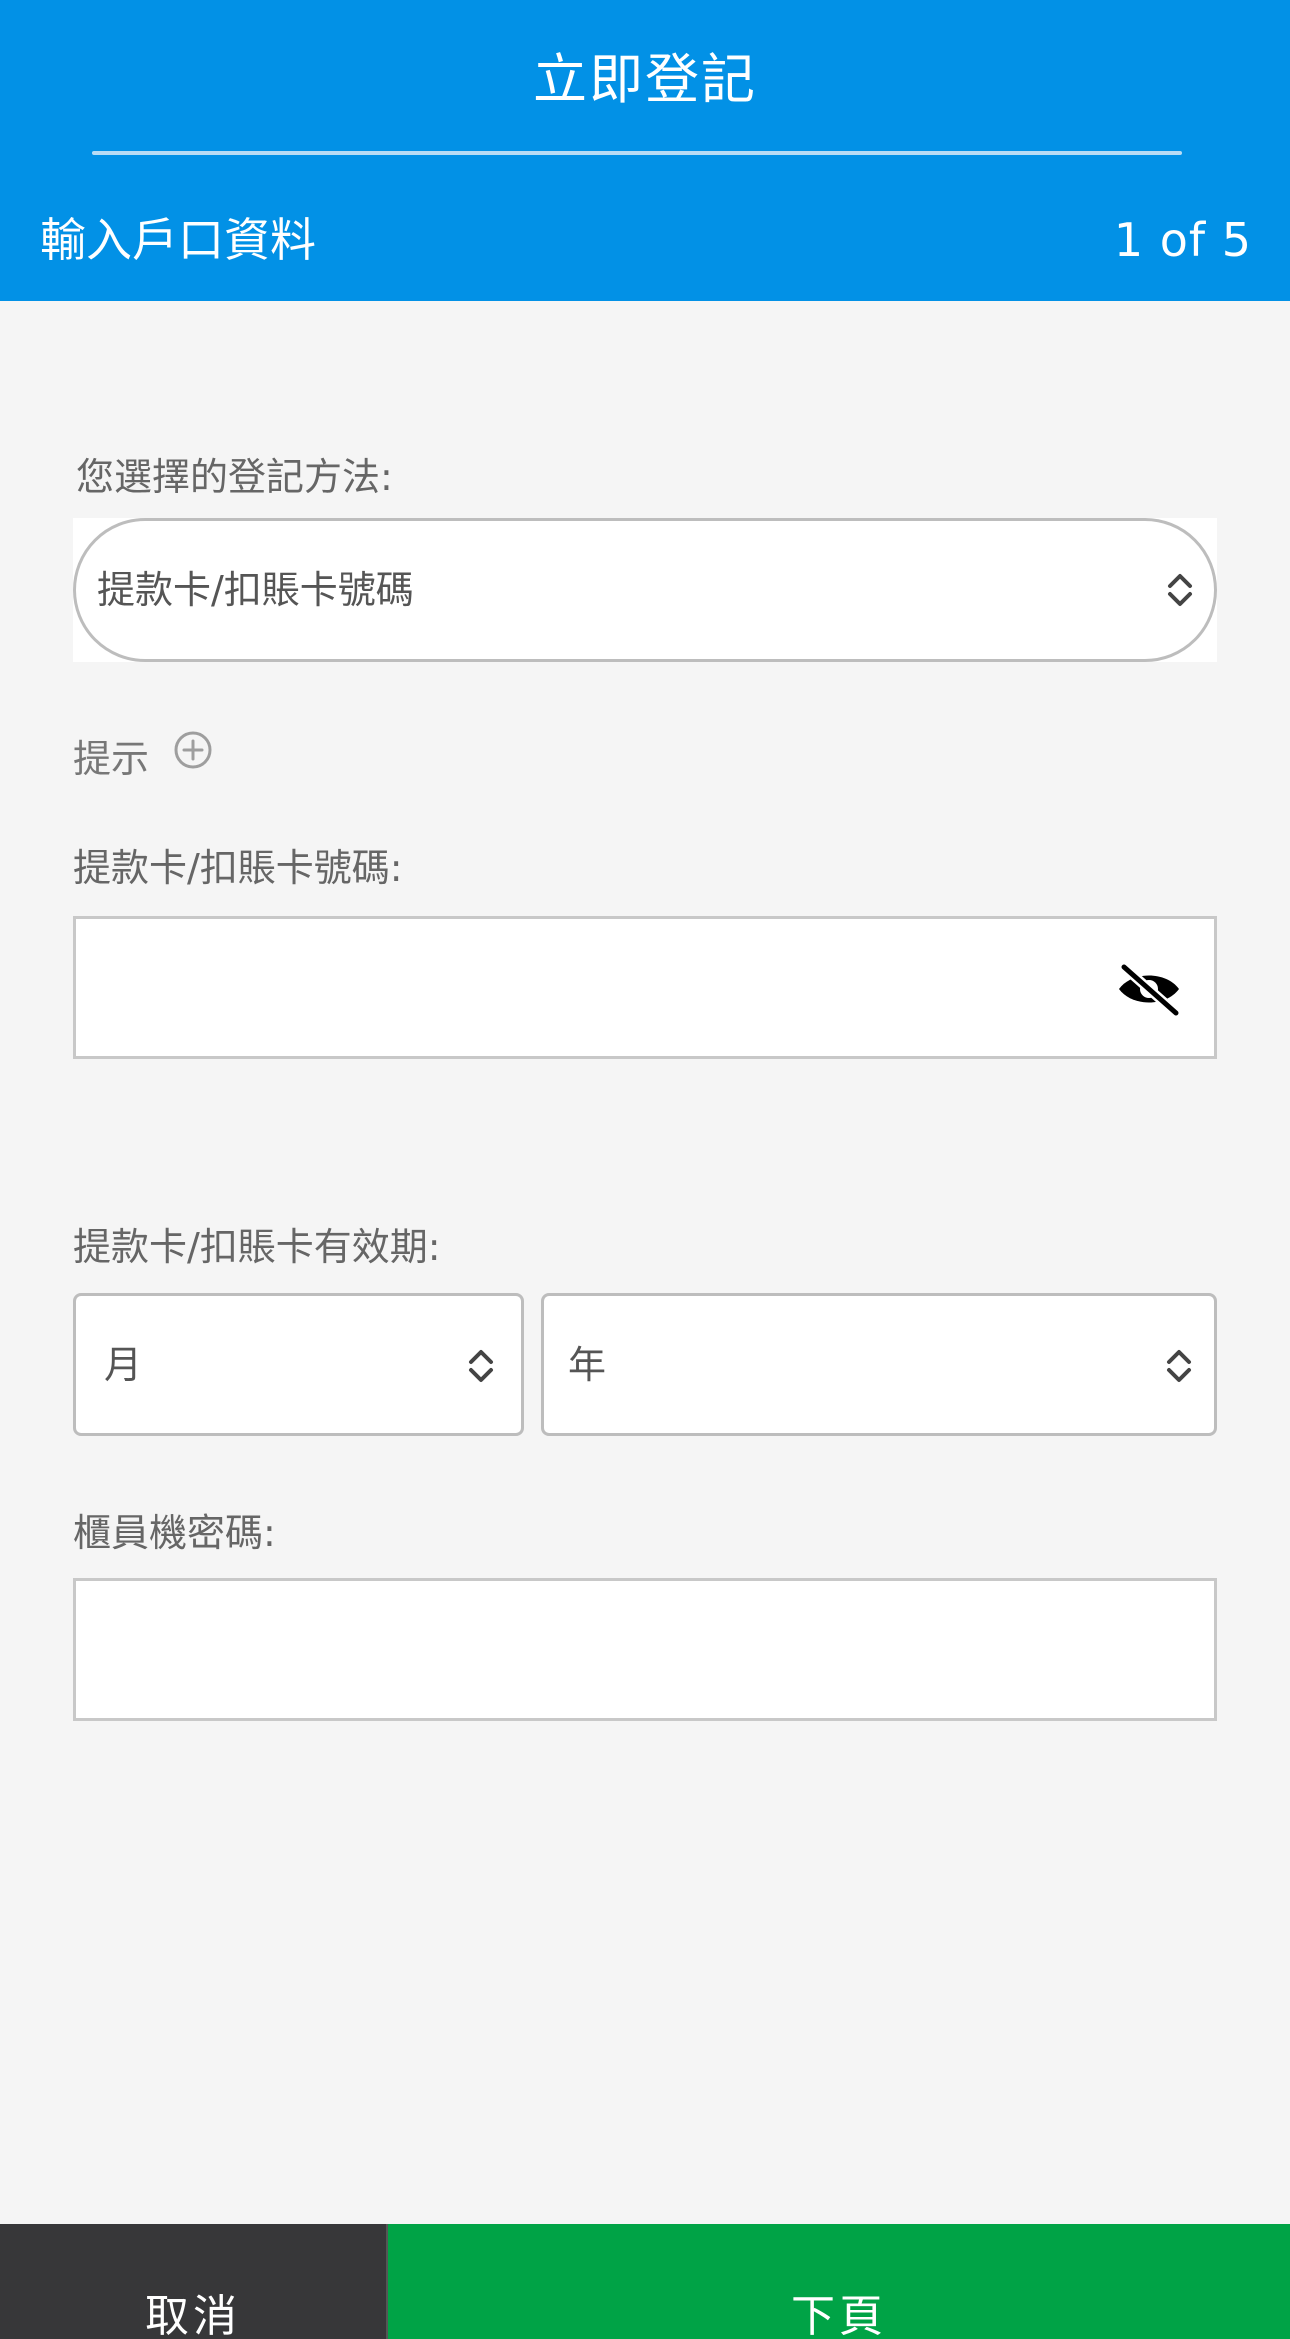 Image resolution: width=1290 pixels, height=2339 pixels. Describe the element at coordinates (178, 240) in the screenshot. I see `step-title: 輸入戶口資料` at that location.